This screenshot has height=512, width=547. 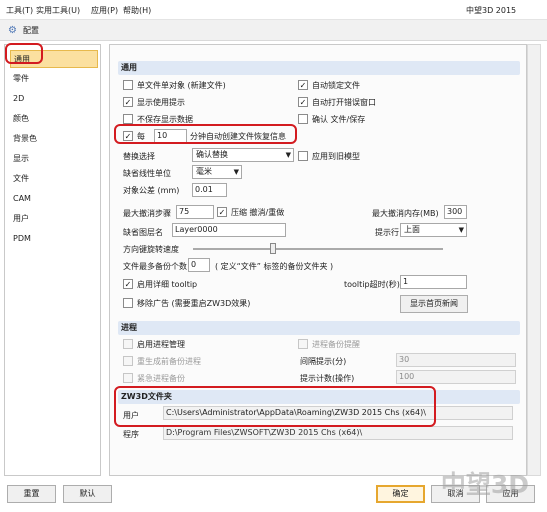 I want to click on default-linear-unit-label: 缺省线性单位, so click(x=147, y=173).